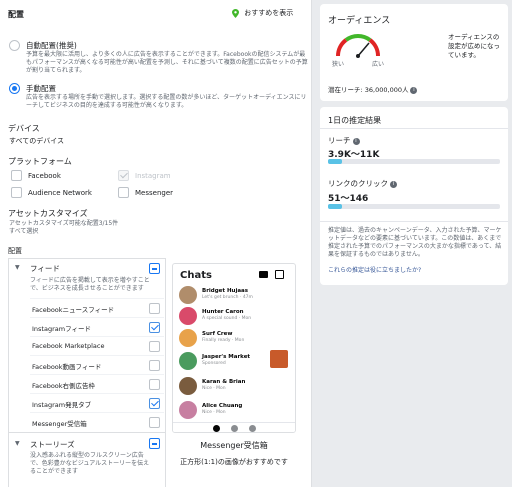 The width and height of the screenshot is (512, 487). What do you see at coordinates (44, 176) in the screenshot?
I see `facebook-label: Facebook` at bounding box center [44, 176].